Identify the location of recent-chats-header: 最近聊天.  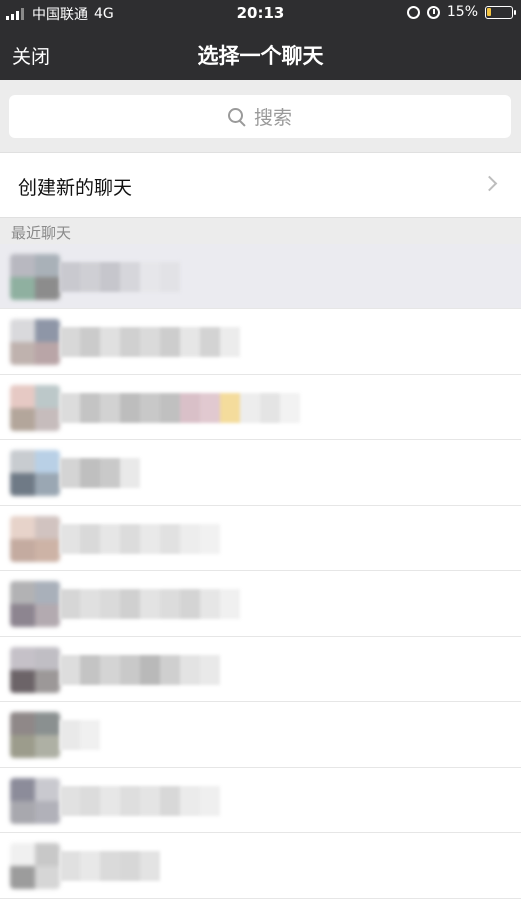
(260, 231).